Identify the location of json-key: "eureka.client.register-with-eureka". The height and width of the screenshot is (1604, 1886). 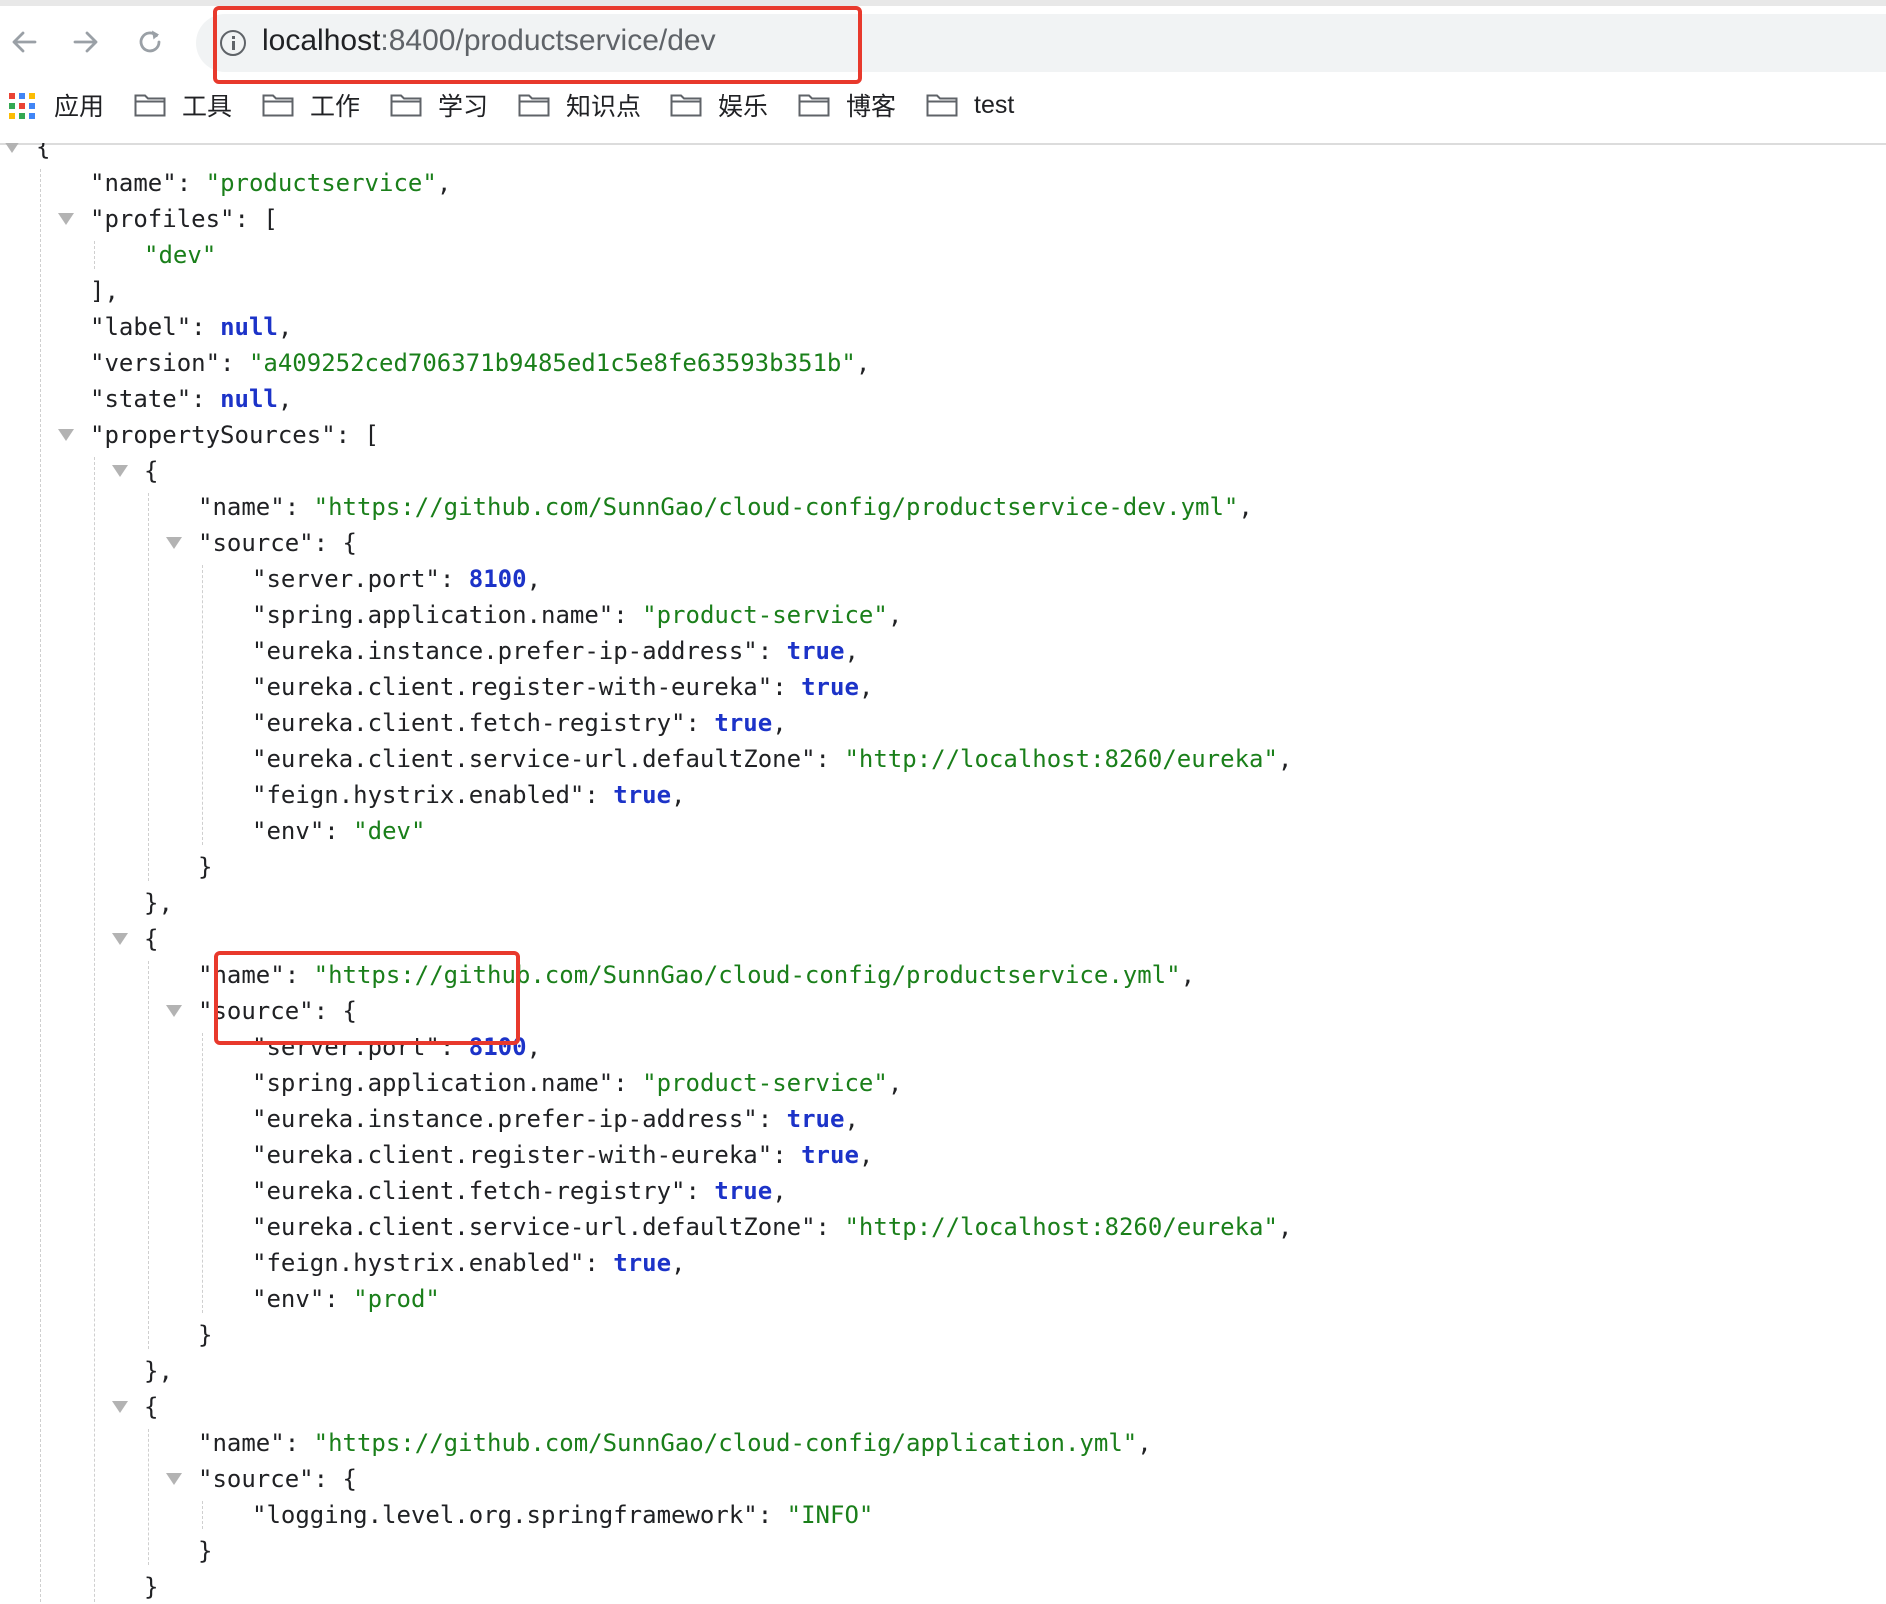
(512, 1155).